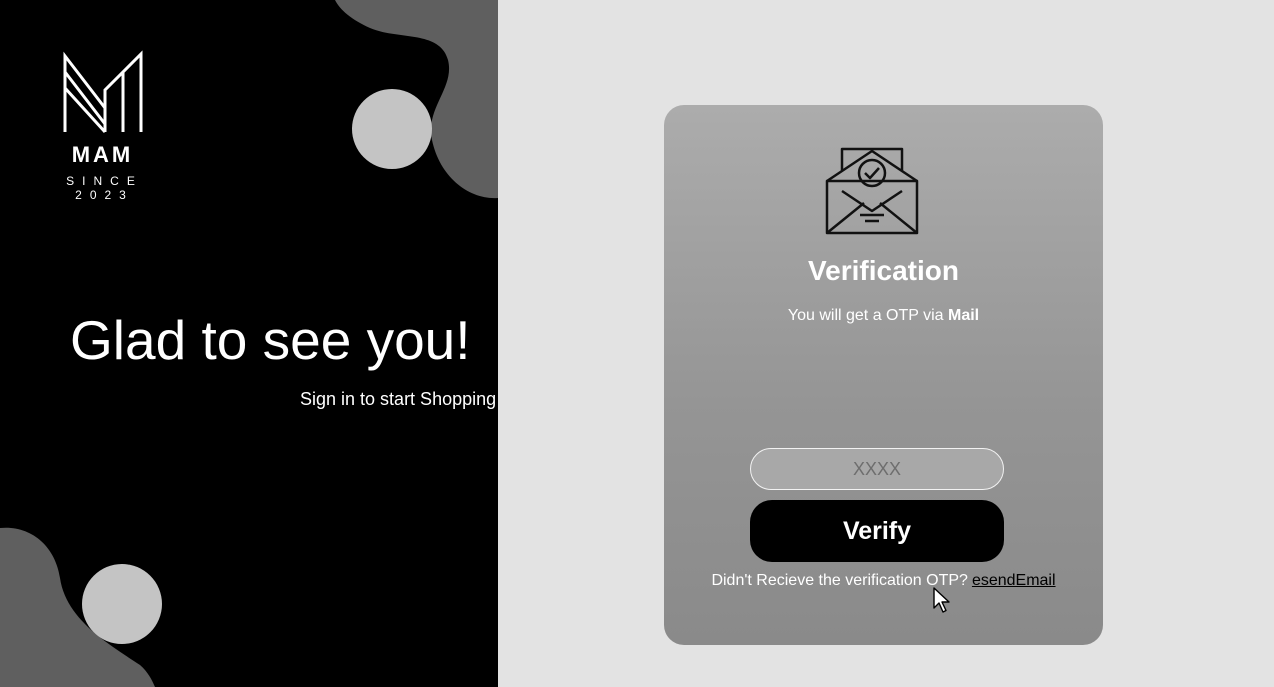  Describe the element at coordinates (104, 188) in the screenshot. I see `brand-since: SINCE 2023` at that location.